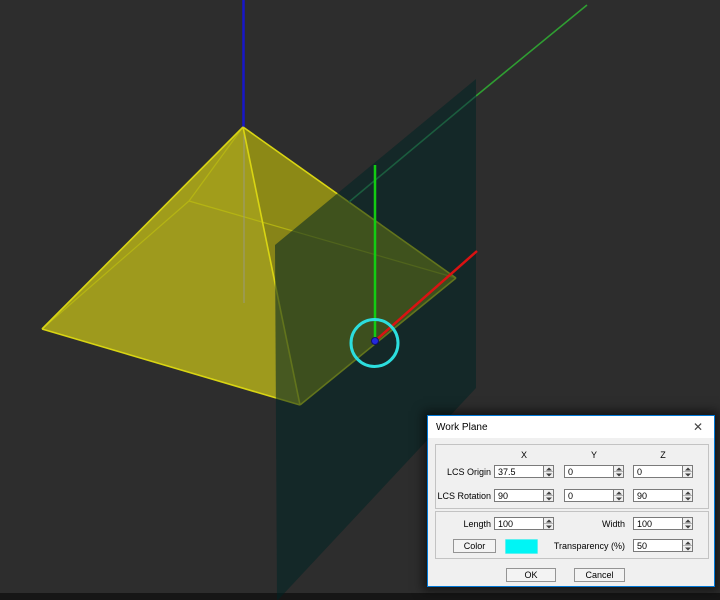  Describe the element at coordinates (589, 495) in the screenshot. I see `lcs-rotation-y-input` at that location.